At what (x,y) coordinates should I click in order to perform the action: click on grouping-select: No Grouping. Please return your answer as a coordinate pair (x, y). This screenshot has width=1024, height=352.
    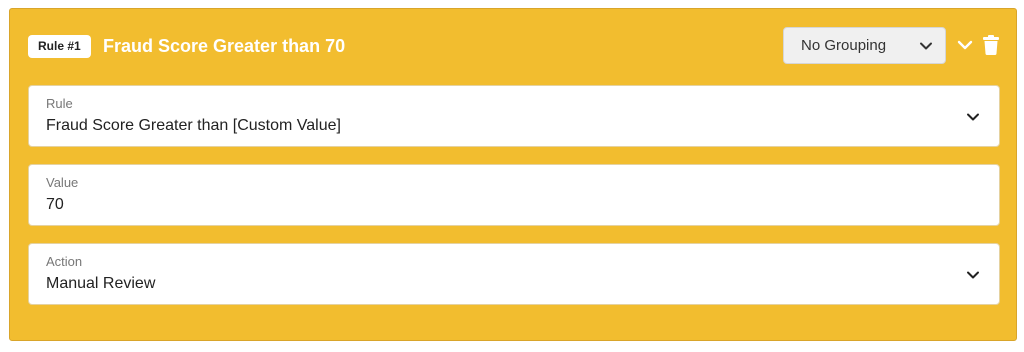
    Looking at the image, I should click on (864, 45).